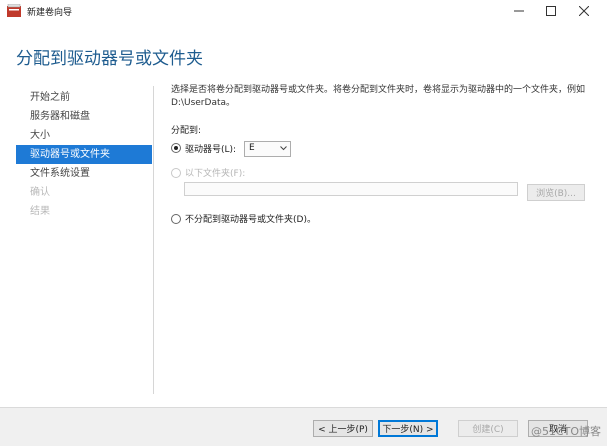  What do you see at coordinates (488, 428) in the screenshot?
I see `create-button: 创建(C)` at bounding box center [488, 428].